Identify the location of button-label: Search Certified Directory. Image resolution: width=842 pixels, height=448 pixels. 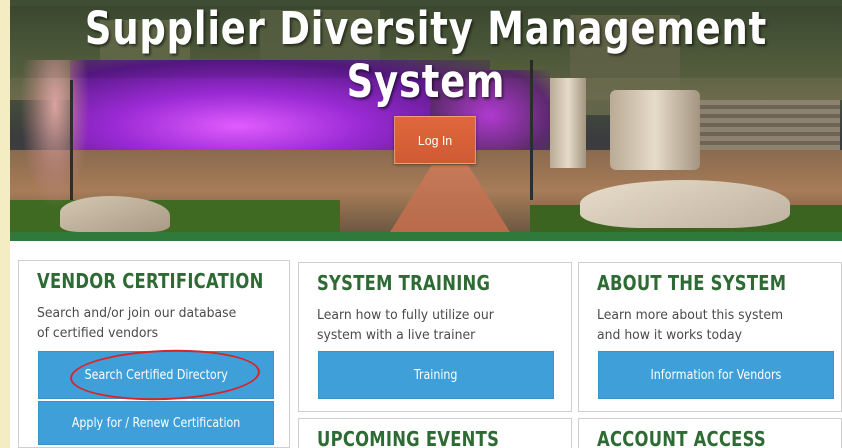
(156, 375).